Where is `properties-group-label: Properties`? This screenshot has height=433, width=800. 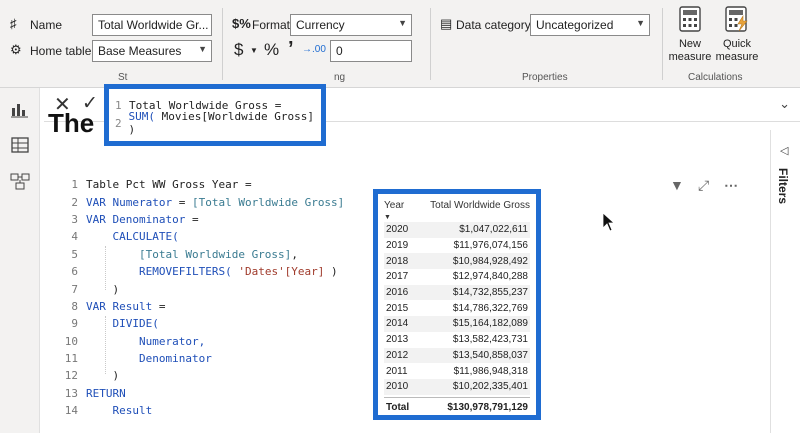
properties-group-label: Properties is located at coordinates (545, 77).